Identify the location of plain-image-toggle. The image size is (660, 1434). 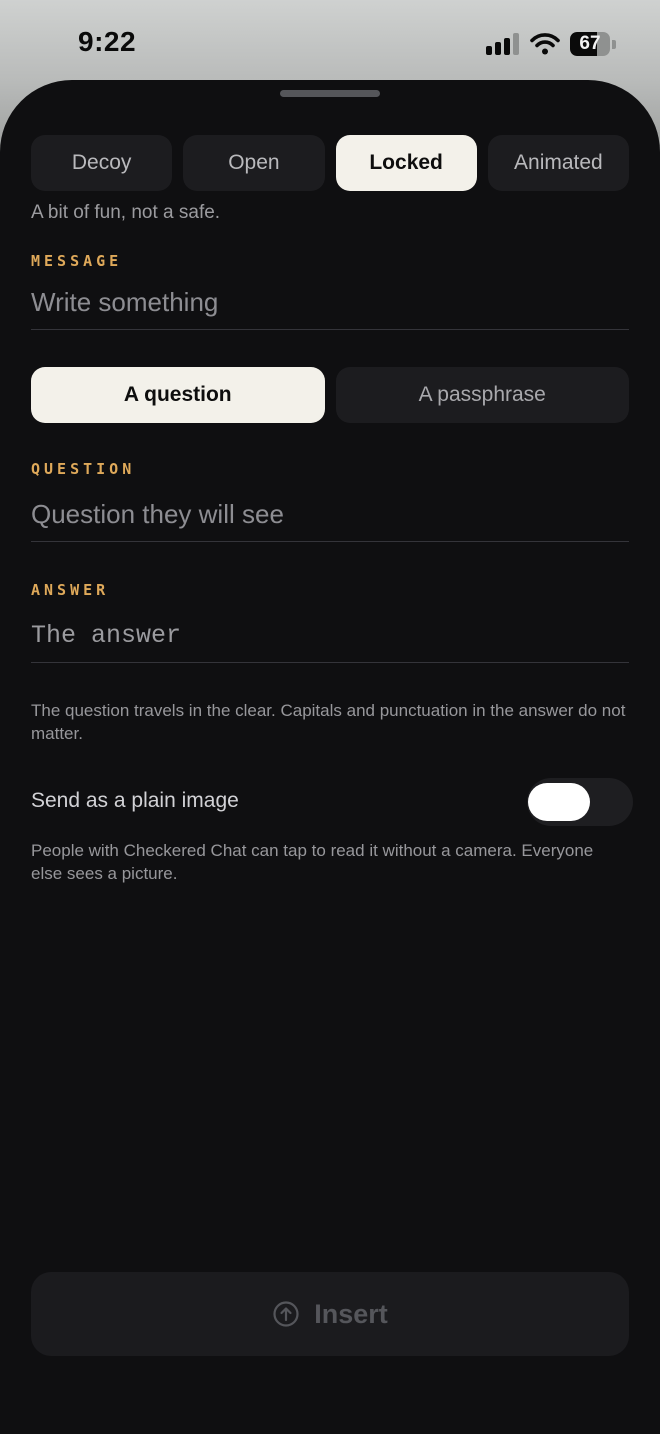
(580, 802).